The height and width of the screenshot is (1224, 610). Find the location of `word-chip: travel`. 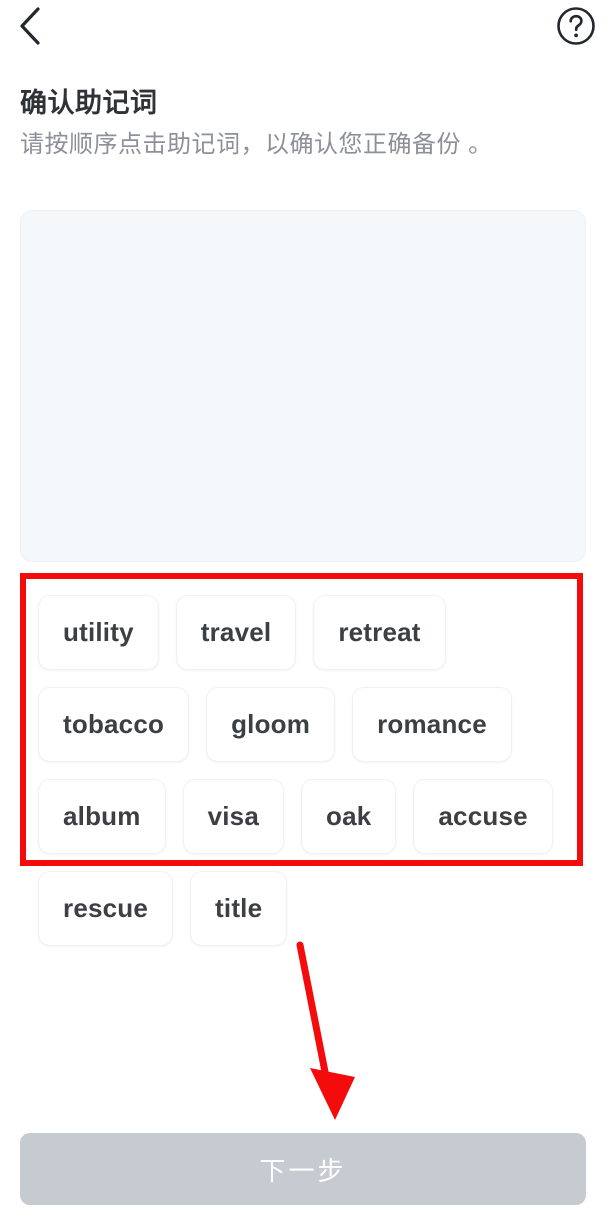

word-chip: travel is located at coordinates (236, 632).